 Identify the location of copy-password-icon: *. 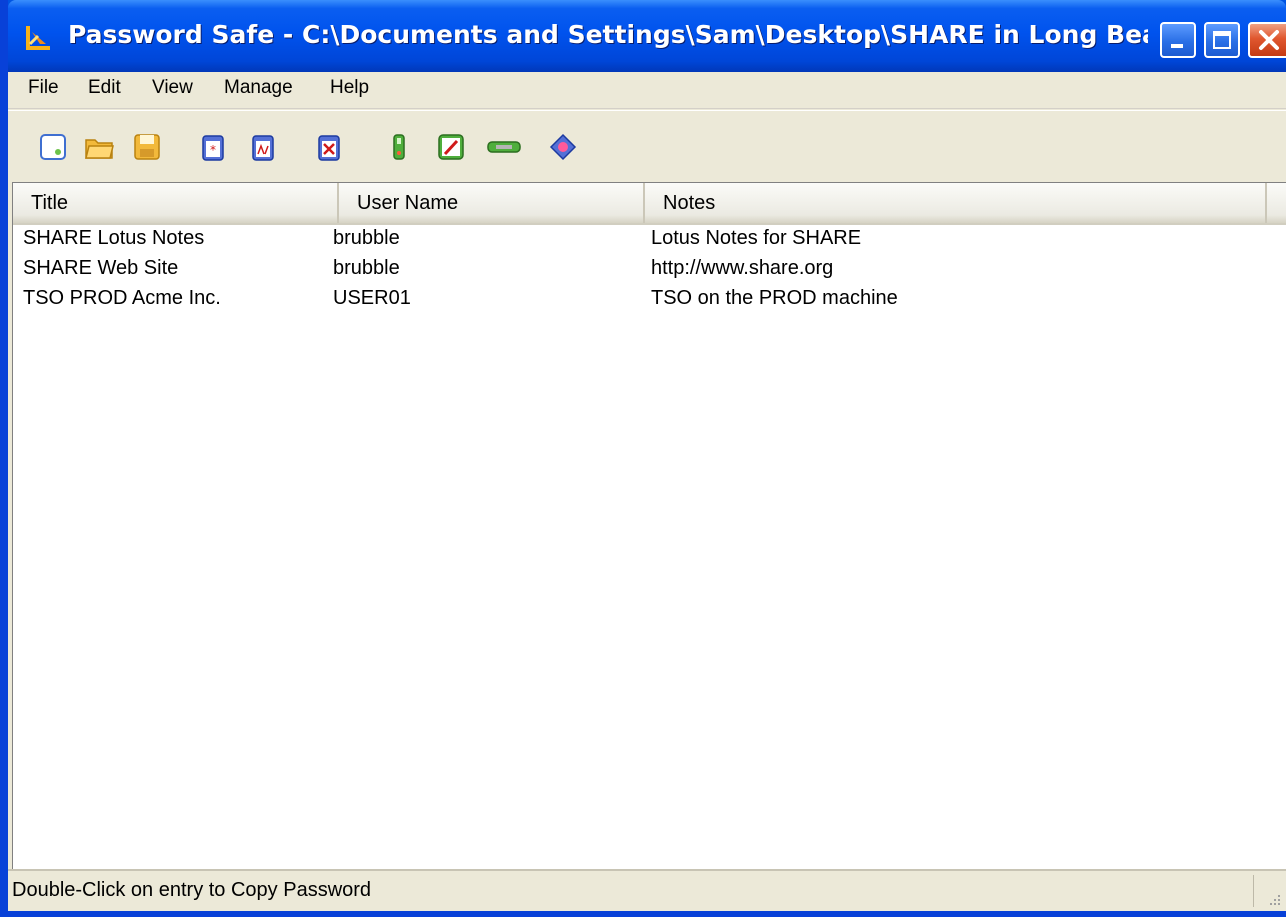
(213, 147).